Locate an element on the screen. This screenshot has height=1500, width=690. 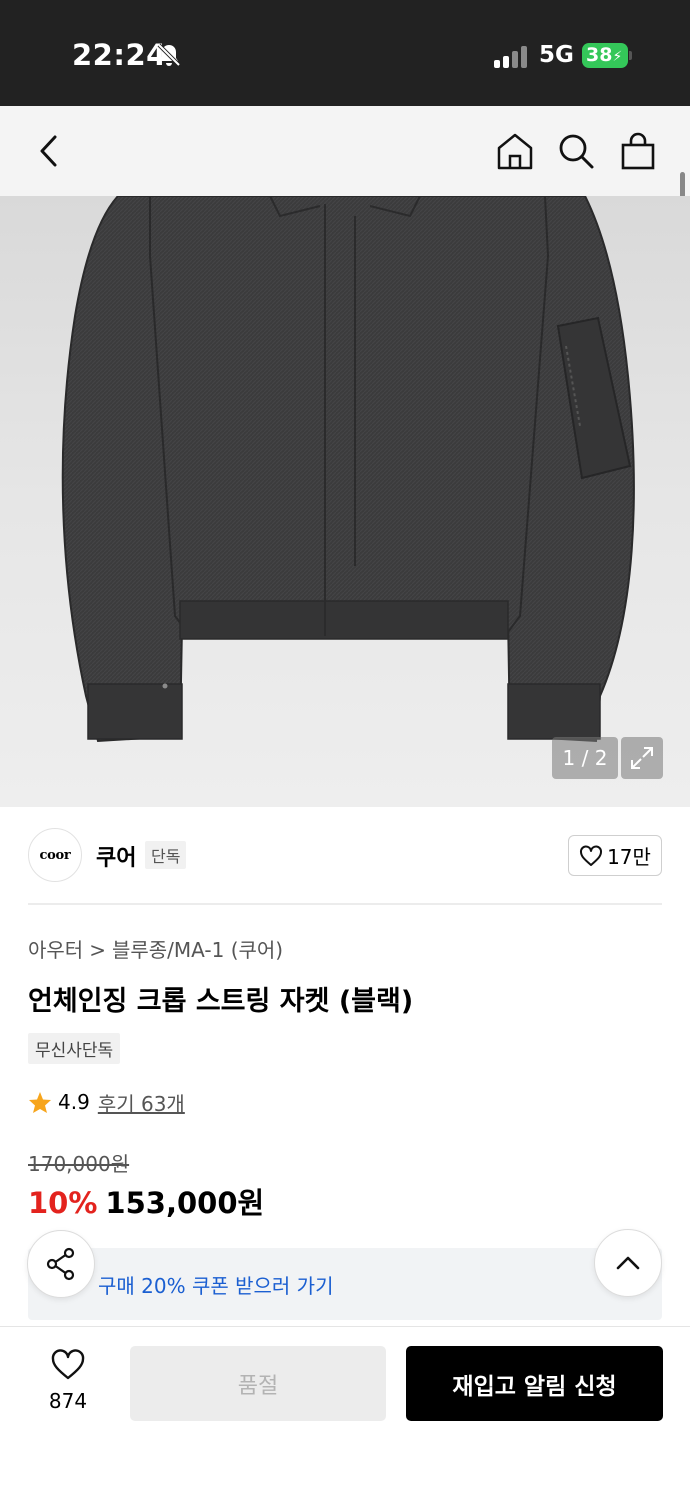
back-button is located at coordinates (49, 151).